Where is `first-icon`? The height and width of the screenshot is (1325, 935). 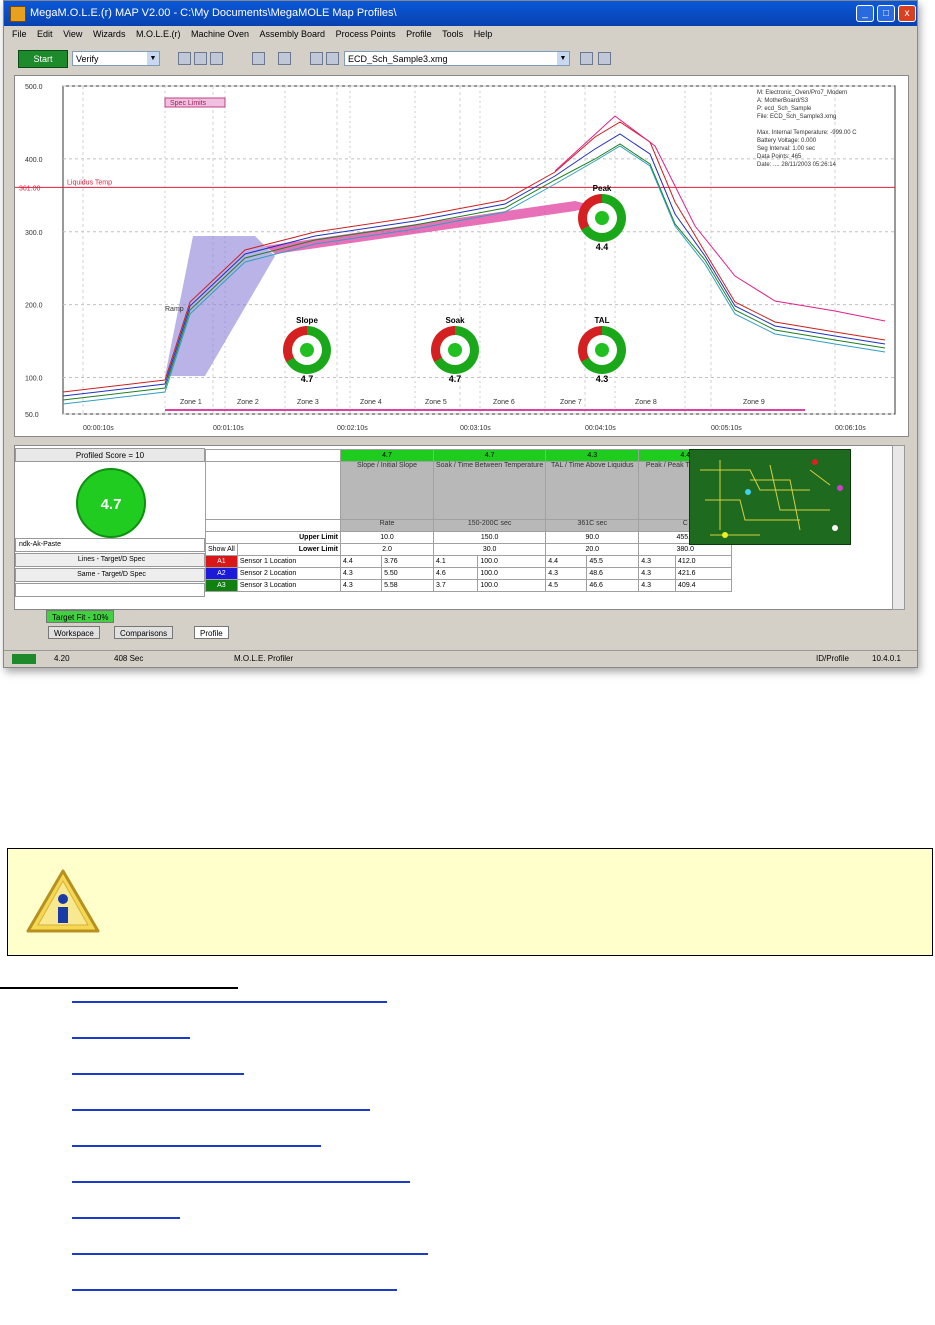
first-icon is located at coordinates (316, 58).